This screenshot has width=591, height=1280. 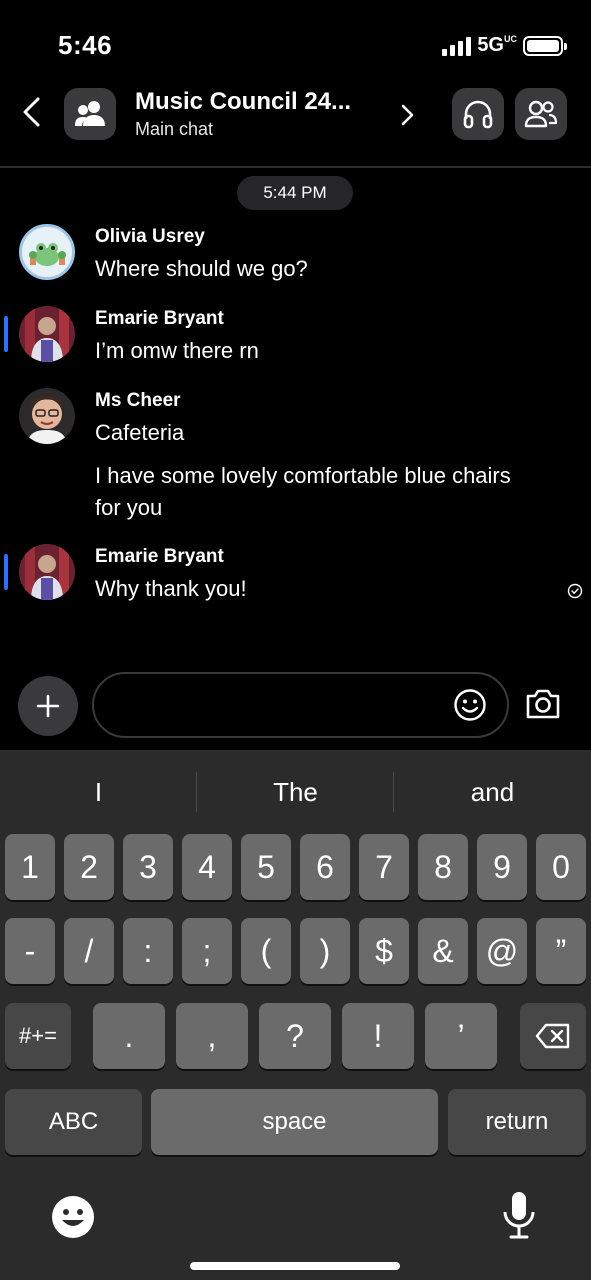 I want to click on members-icon, so click(x=541, y=114).